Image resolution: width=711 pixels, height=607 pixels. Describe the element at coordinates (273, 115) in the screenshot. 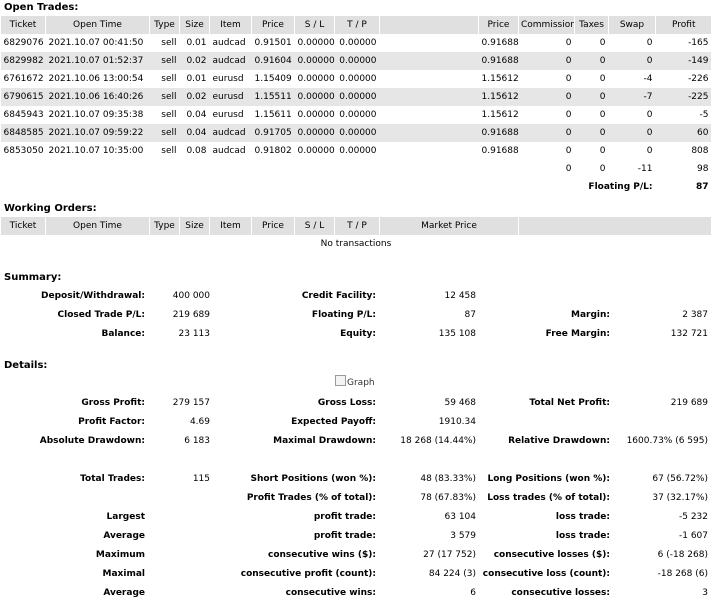

I see `trade-price: 1.15611` at that location.